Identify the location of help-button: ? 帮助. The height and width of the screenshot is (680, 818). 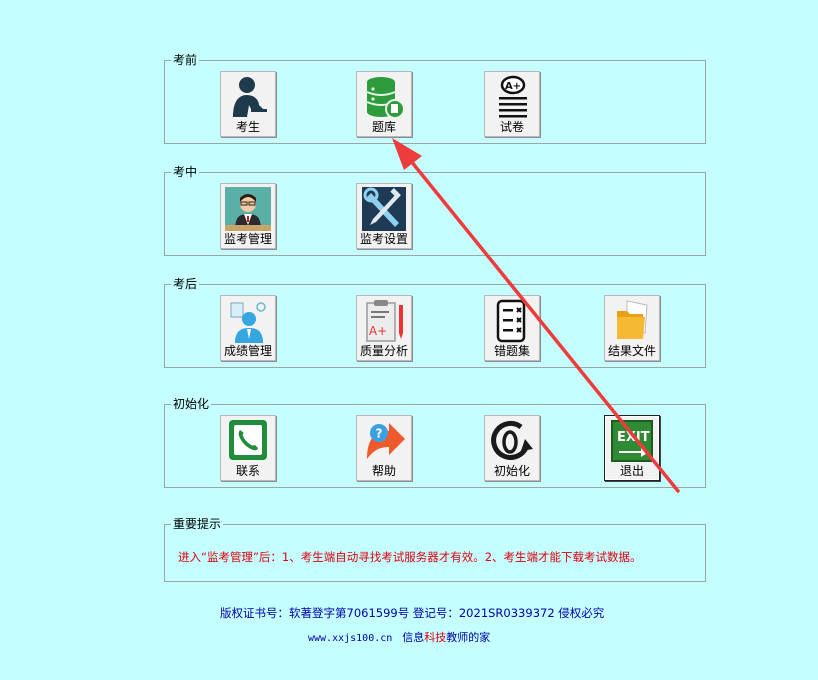
(384, 448).